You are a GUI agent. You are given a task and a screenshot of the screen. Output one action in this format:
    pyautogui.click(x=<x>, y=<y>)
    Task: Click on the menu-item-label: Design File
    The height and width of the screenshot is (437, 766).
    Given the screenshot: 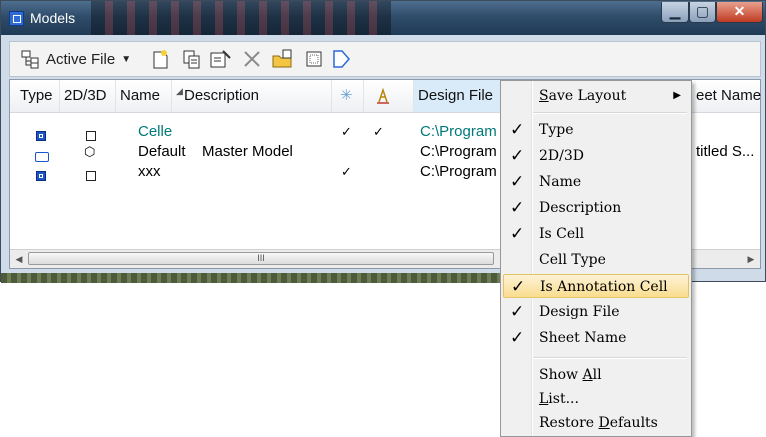 What is the action you would take?
    pyautogui.click(x=579, y=312)
    